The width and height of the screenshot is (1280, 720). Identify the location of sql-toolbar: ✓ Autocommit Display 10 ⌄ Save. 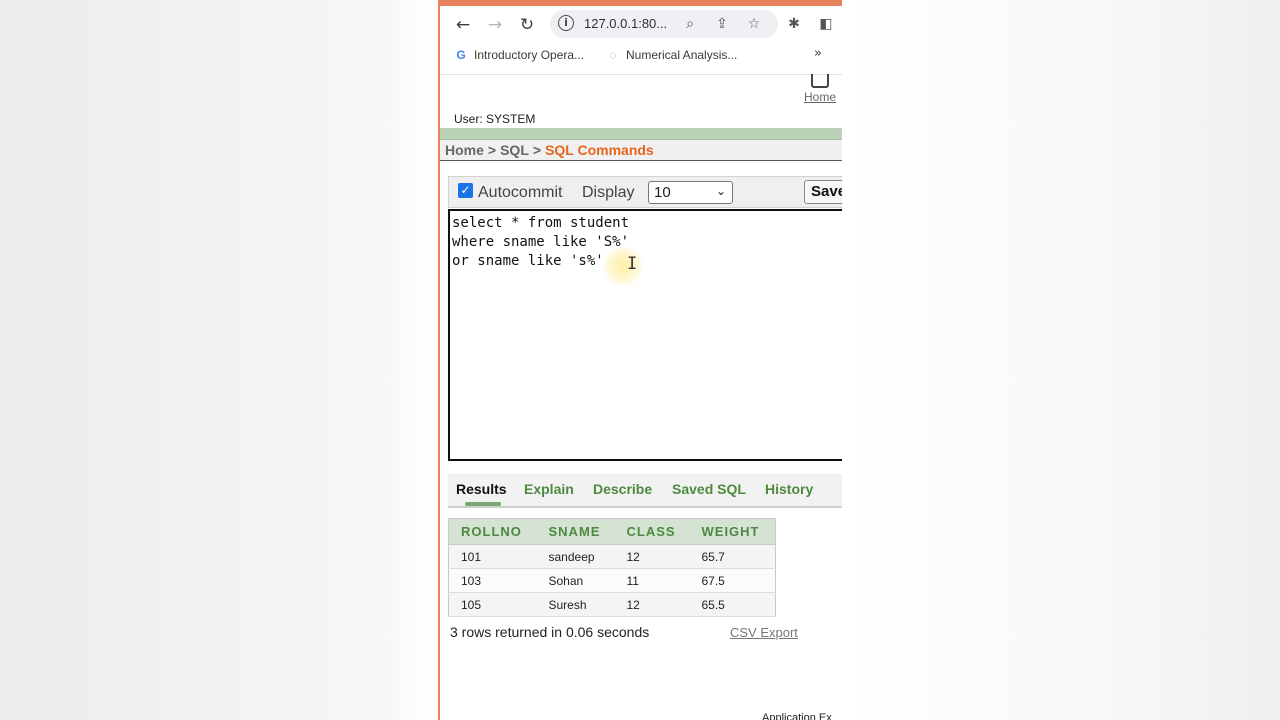
(645, 192).